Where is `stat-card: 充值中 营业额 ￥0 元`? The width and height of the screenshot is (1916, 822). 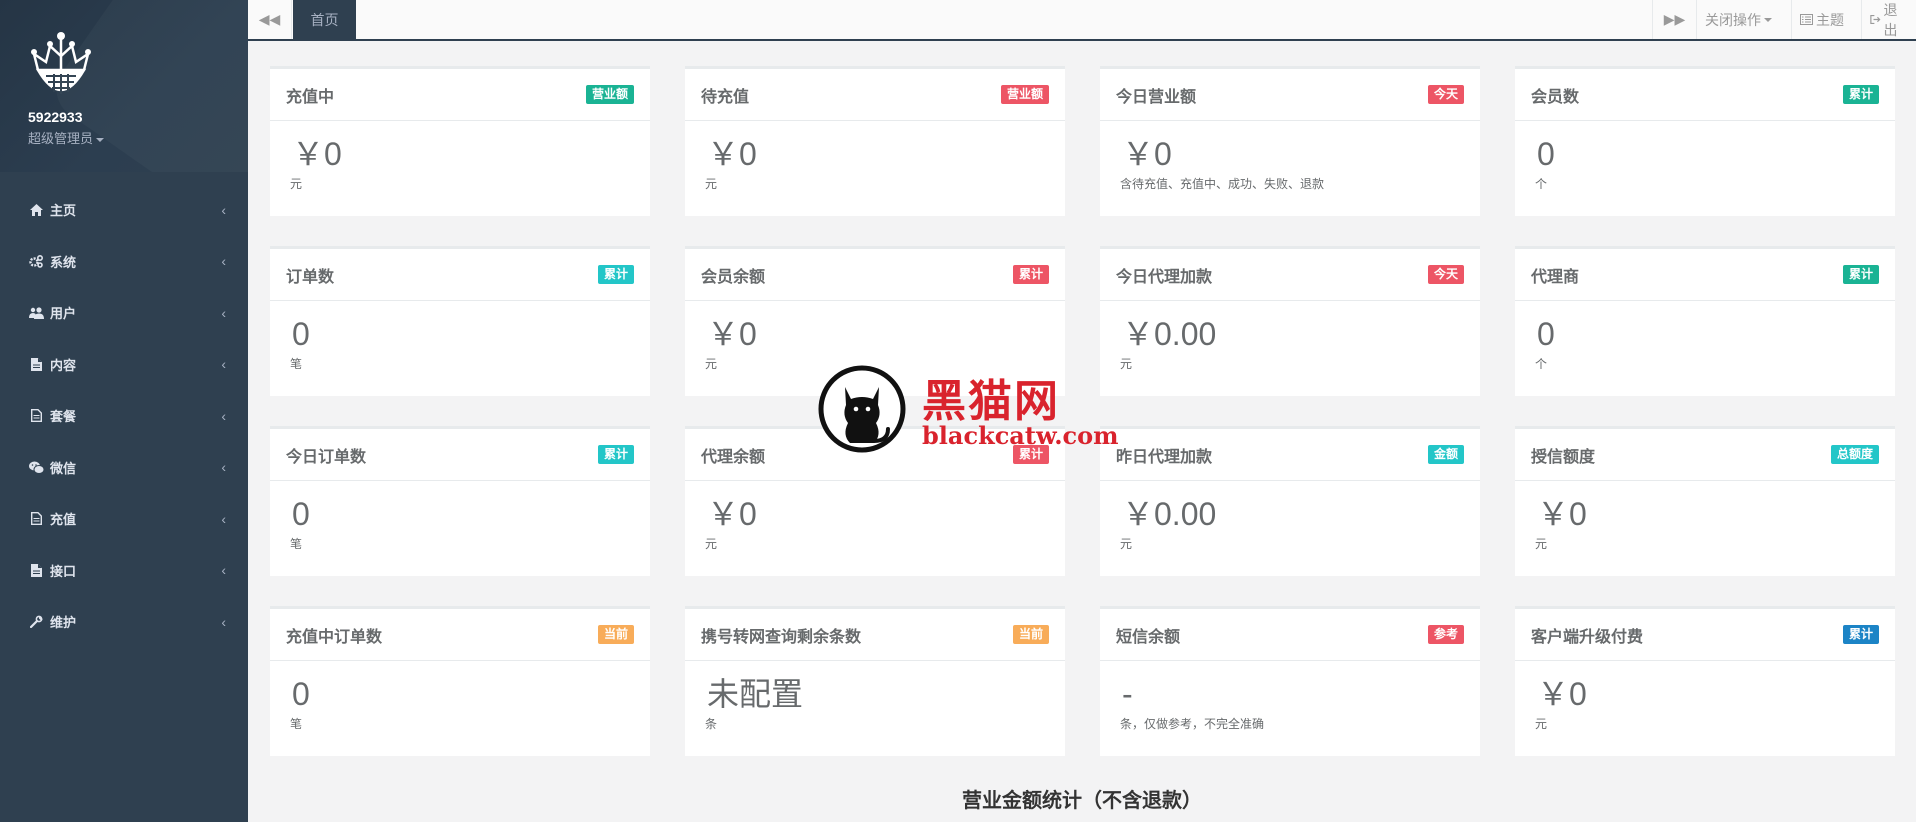 stat-card: 充值中 营业额 ￥0 元 is located at coordinates (460, 141).